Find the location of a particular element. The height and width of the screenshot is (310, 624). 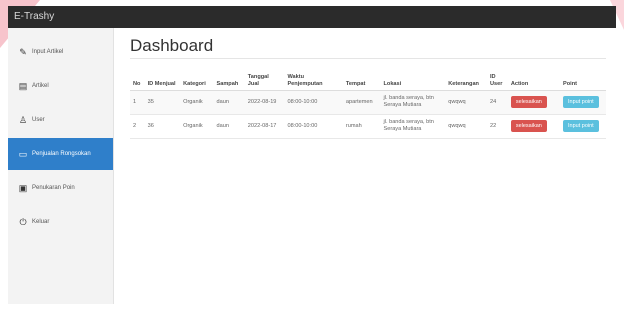

cell-tempat: rumah is located at coordinates (361, 126).